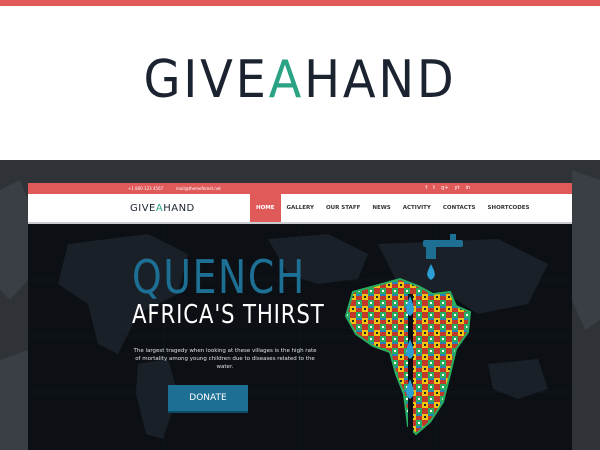  What do you see at coordinates (228, 315) in the screenshot?
I see `hero-title-africas-thirst: AFRICA'S THIRST` at bounding box center [228, 315].